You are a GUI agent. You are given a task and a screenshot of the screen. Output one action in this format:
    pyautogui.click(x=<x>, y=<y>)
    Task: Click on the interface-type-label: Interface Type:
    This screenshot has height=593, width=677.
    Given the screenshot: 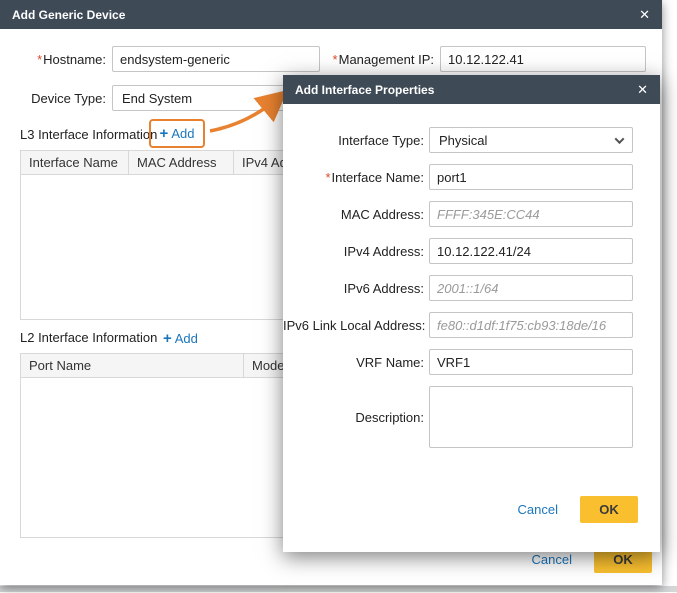 What is the action you would take?
    pyautogui.click(x=381, y=140)
    